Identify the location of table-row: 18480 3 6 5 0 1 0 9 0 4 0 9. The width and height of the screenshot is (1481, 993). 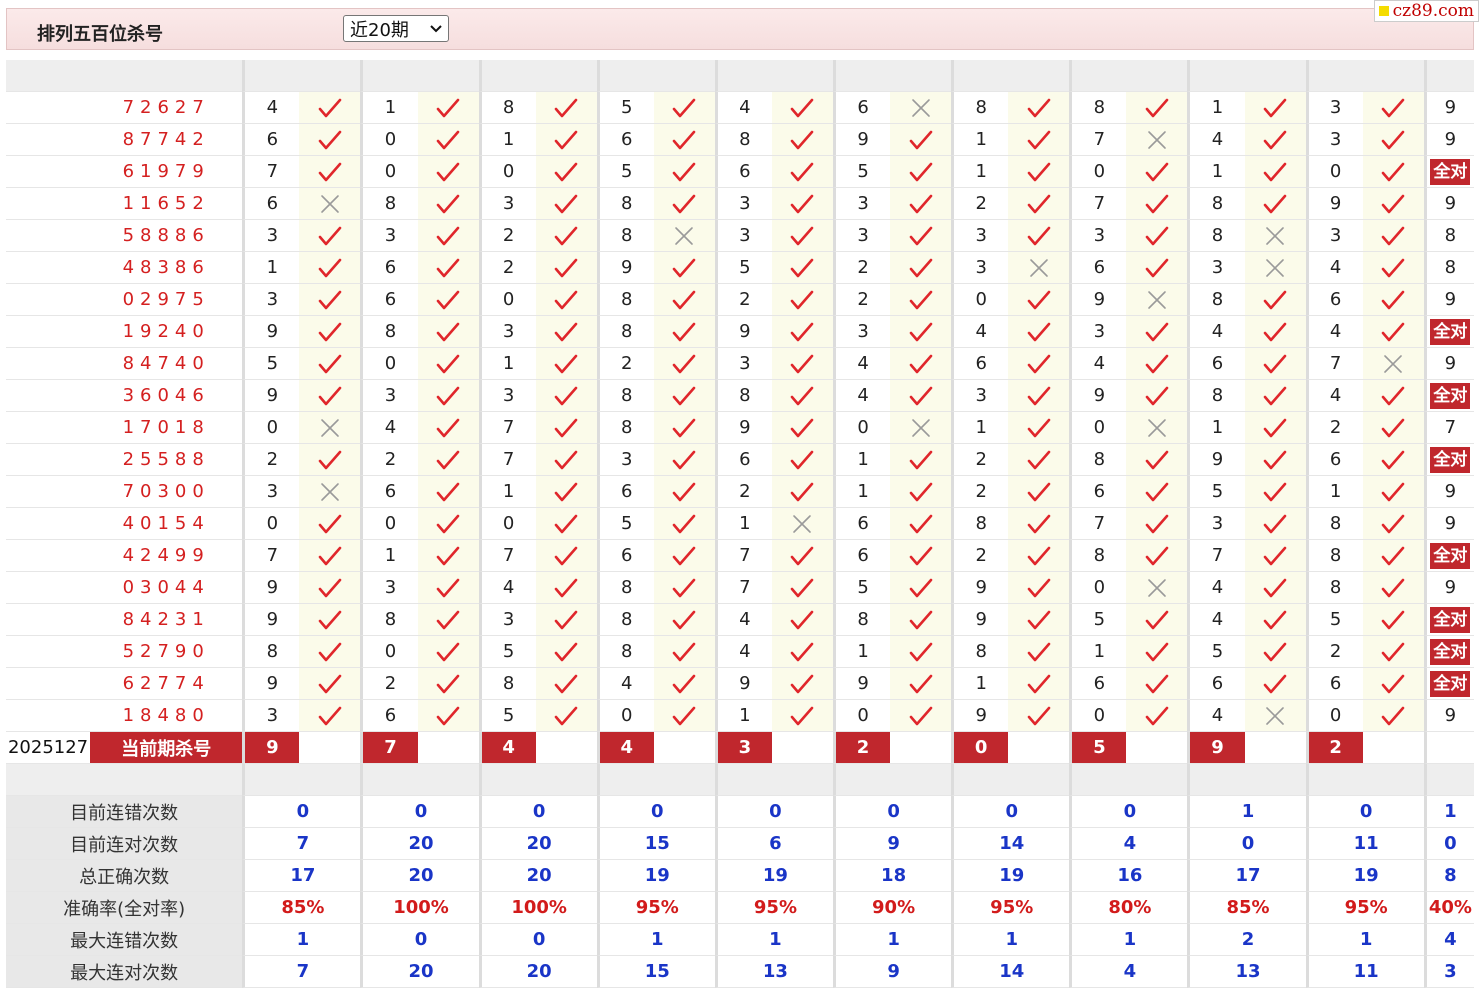
(740, 716).